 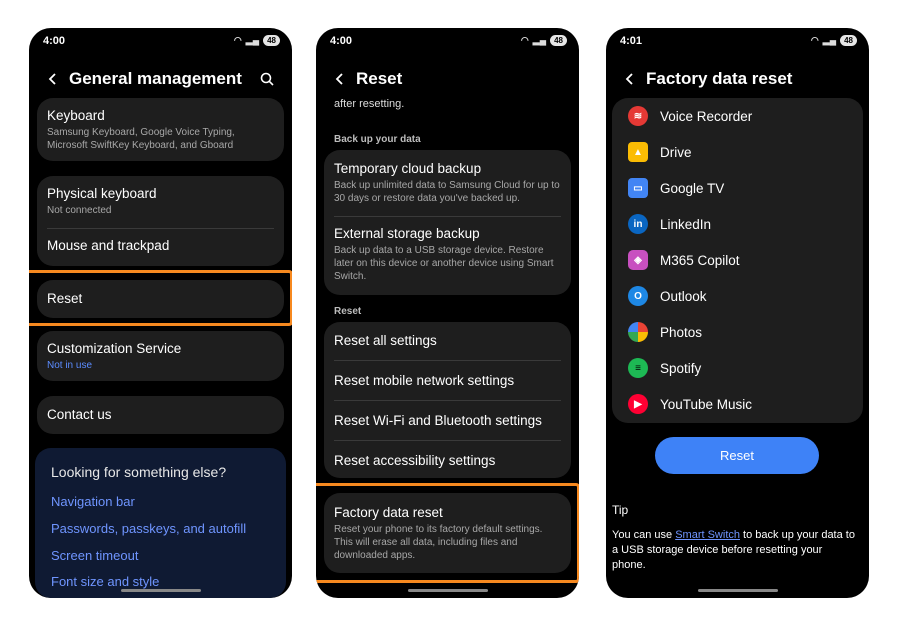 What do you see at coordinates (160, 41) in the screenshot?
I see `status-bar: 4:00 ◠ ▂▄ 48` at bounding box center [160, 41].